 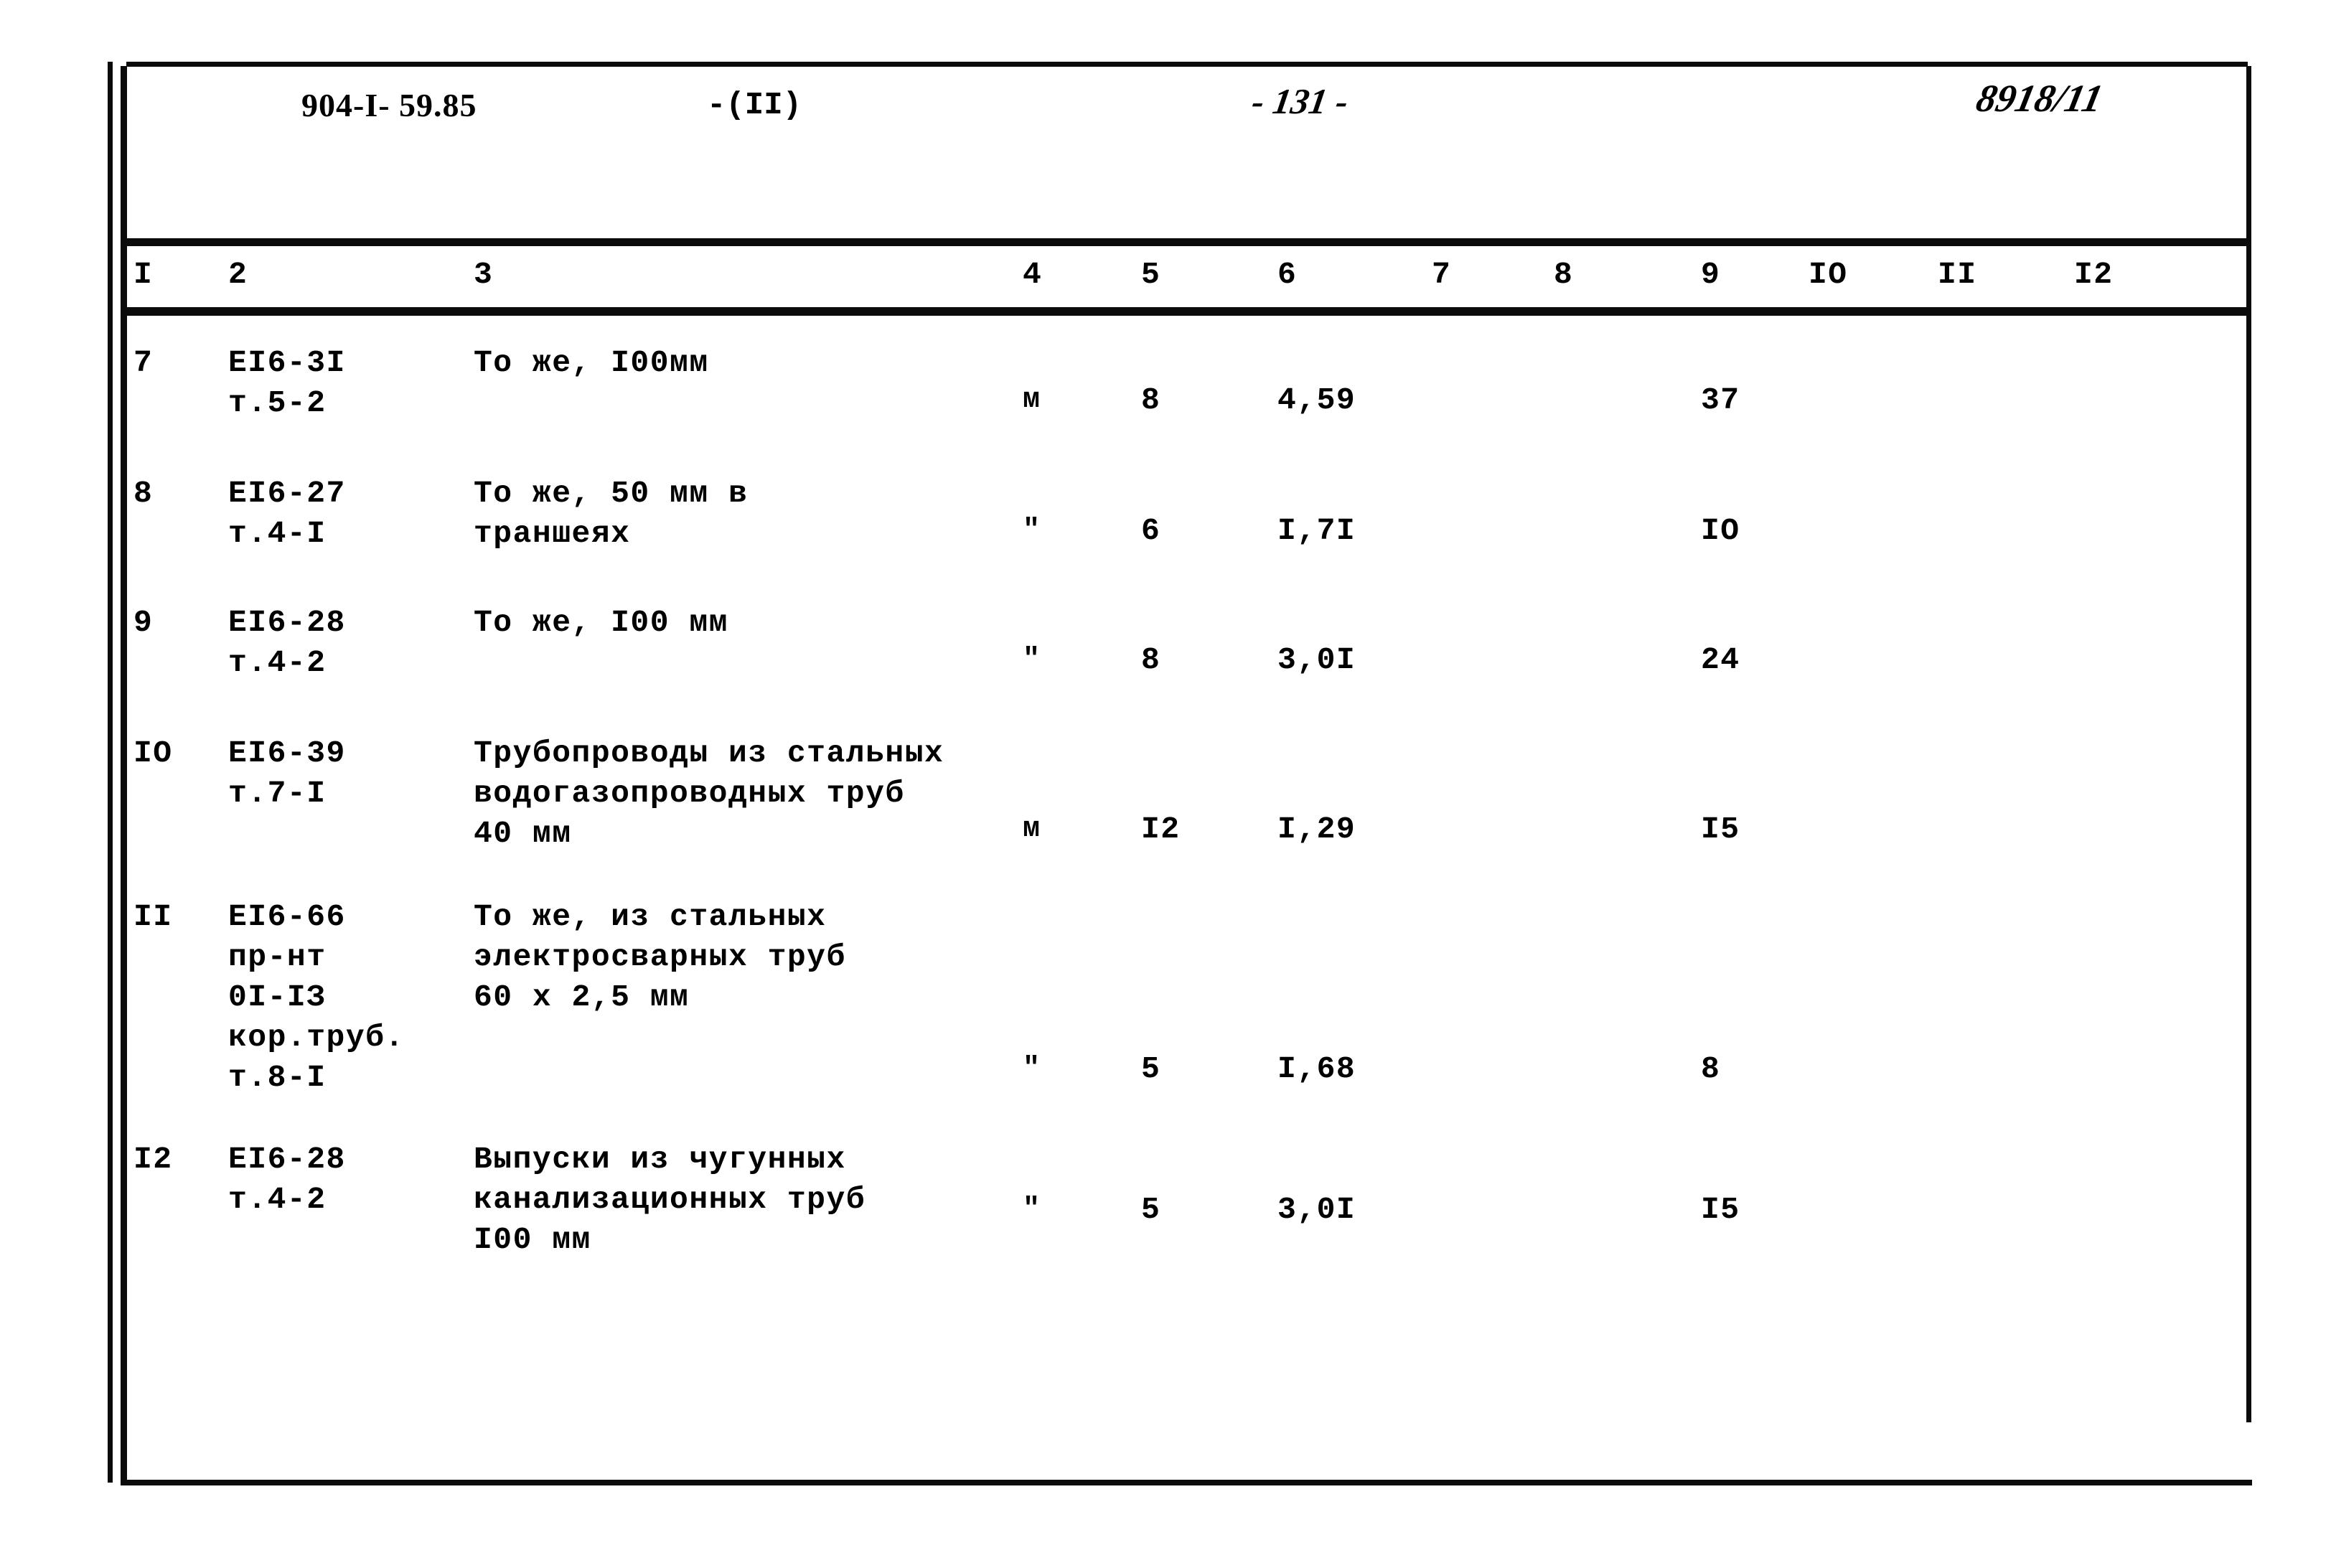 I want to click on row-col6: I,7I, so click(x=1316, y=530).